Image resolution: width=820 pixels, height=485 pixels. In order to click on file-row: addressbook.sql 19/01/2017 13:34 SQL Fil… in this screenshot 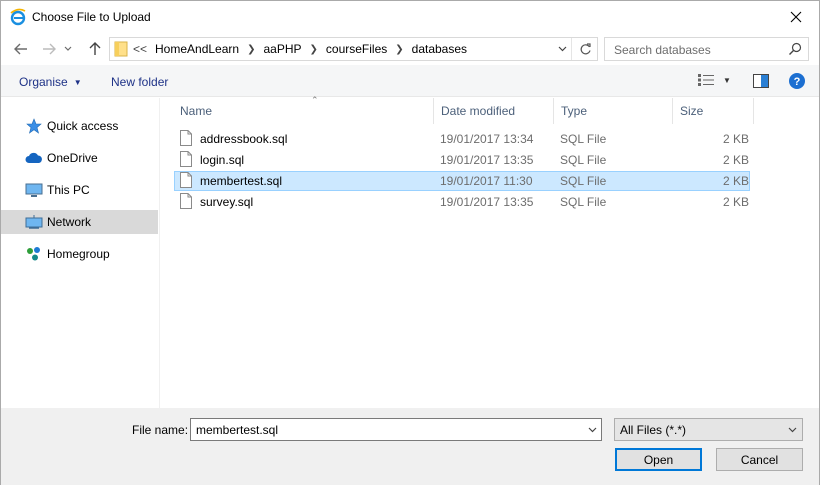, I will do `click(462, 139)`.